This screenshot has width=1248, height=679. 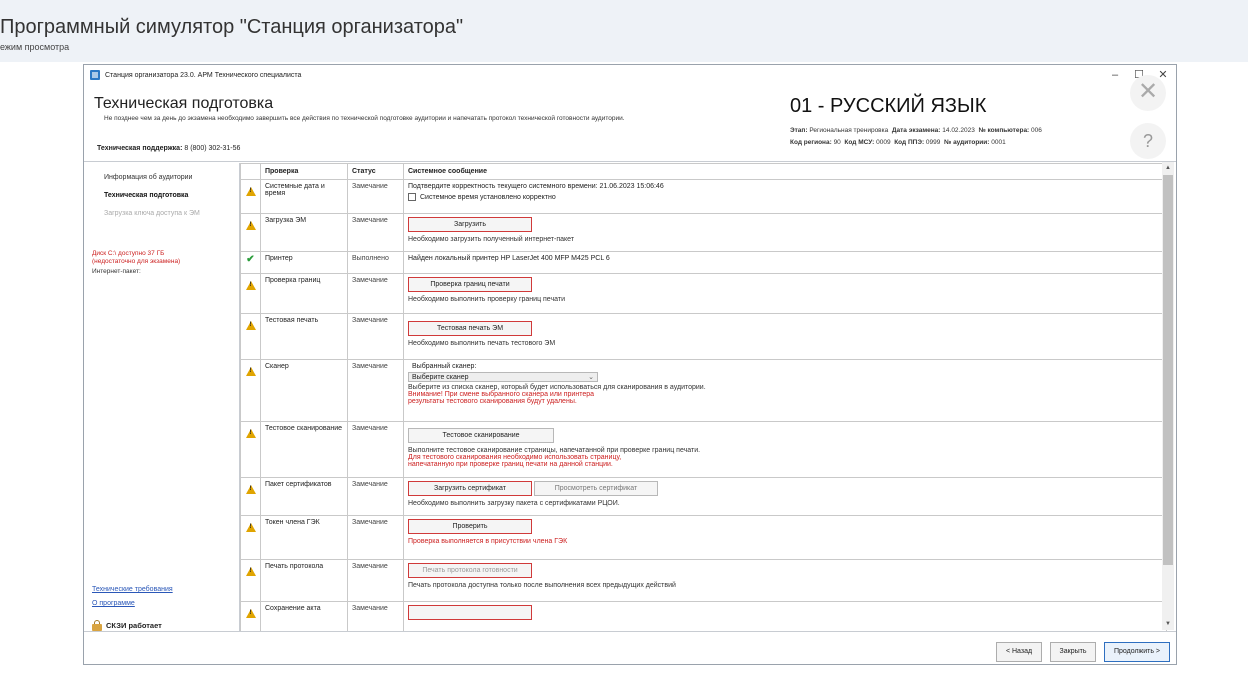 What do you see at coordinates (1137, 652) in the screenshot?
I see `continue-button: Продолжить >` at bounding box center [1137, 652].